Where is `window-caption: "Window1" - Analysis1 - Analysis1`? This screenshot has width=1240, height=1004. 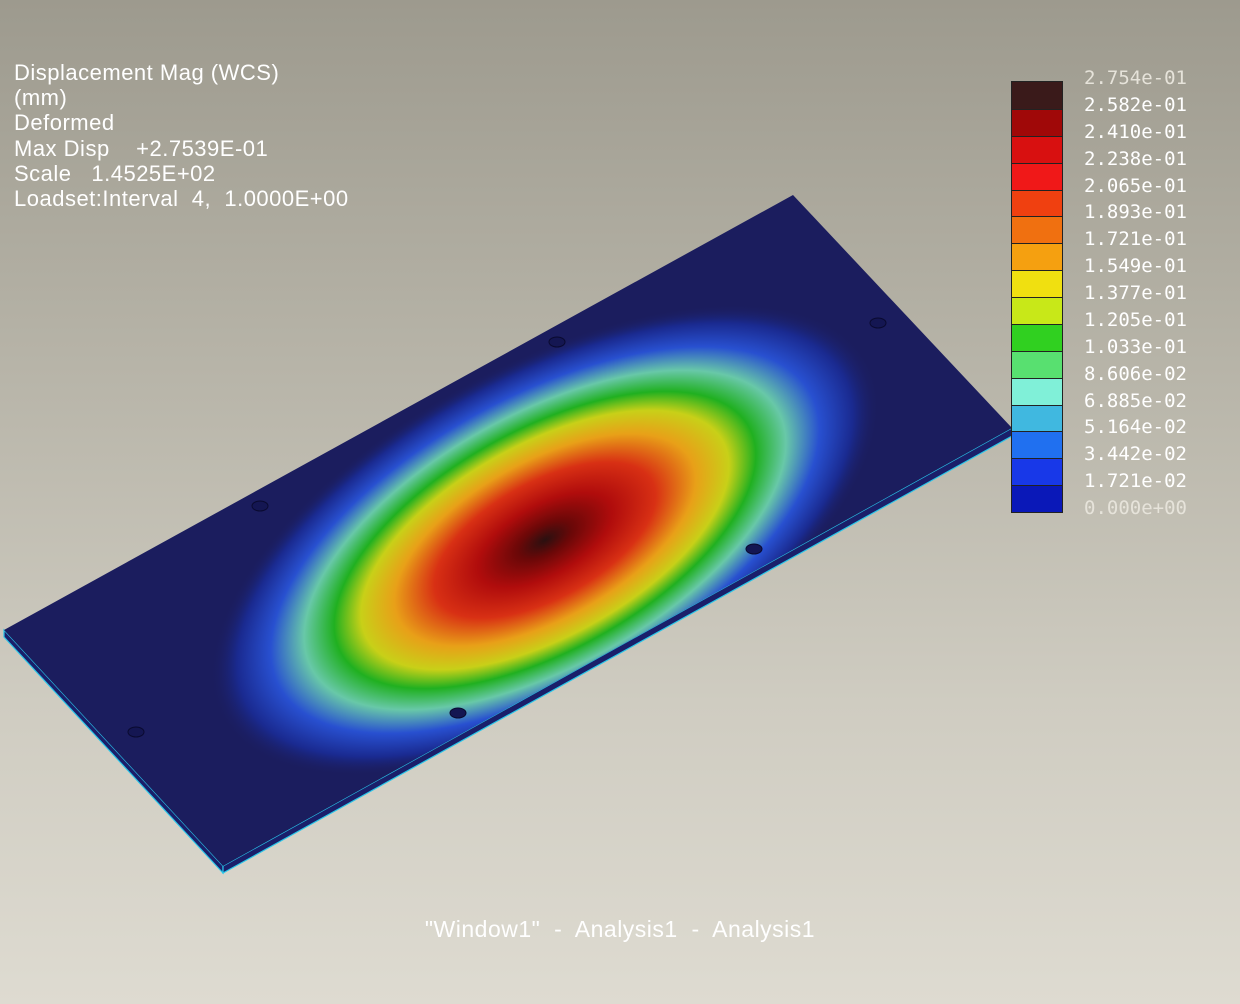 window-caption: "Window1" - Analysis1 - Analysis1 is located at coordinates (620, 929).